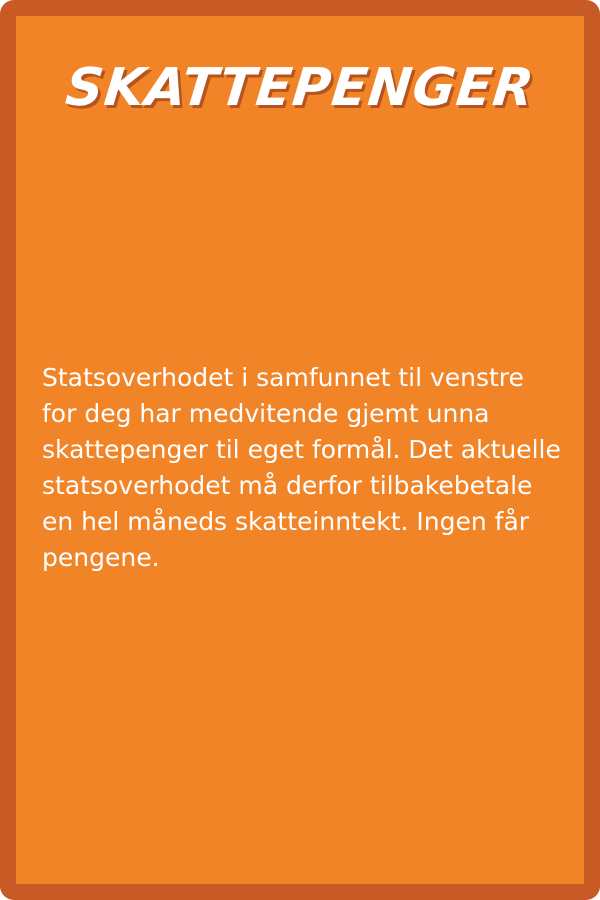 The height and width of the screenshot is (900, 600). Describe the element at coordinates (300, 88) in the screenshot. I see `card-title: SKATTEPENGER` at that location.